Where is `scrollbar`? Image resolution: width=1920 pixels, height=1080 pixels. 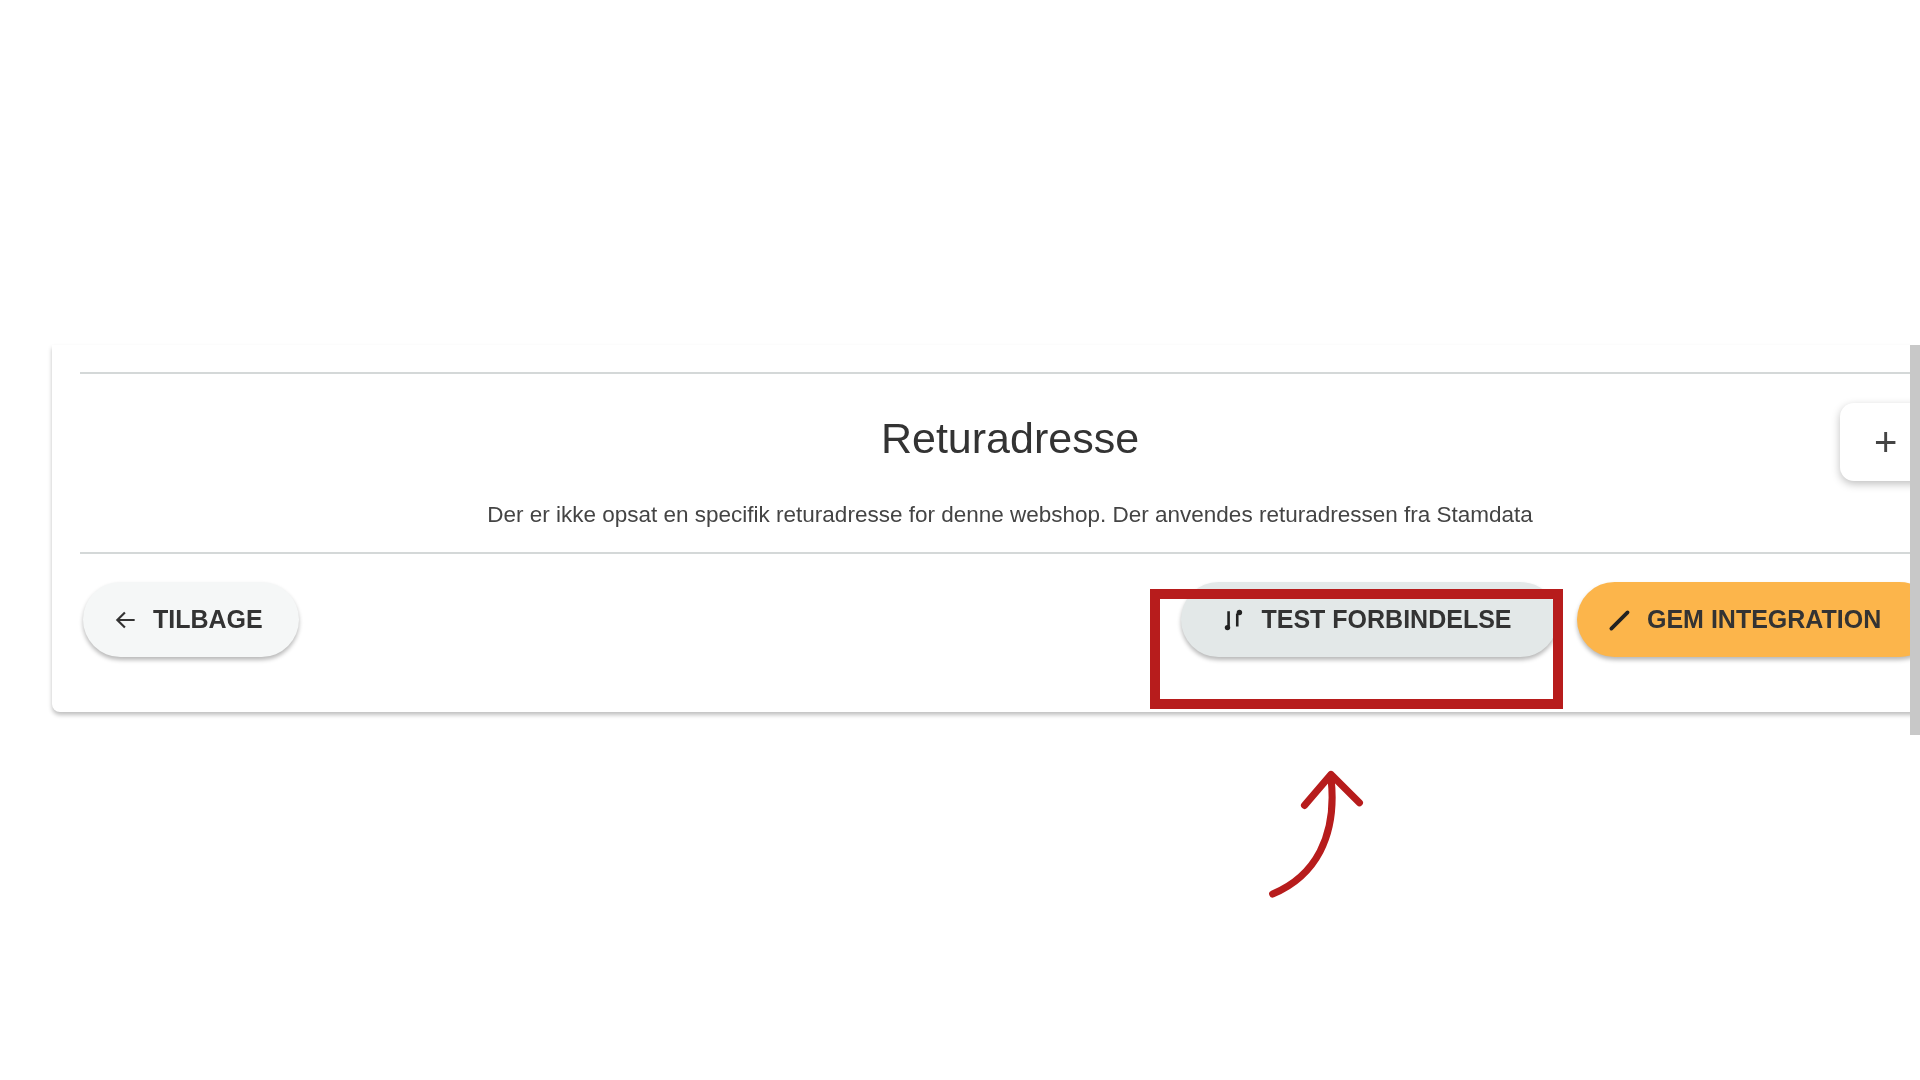 scrollbar is located at coordinates (1915, 540).